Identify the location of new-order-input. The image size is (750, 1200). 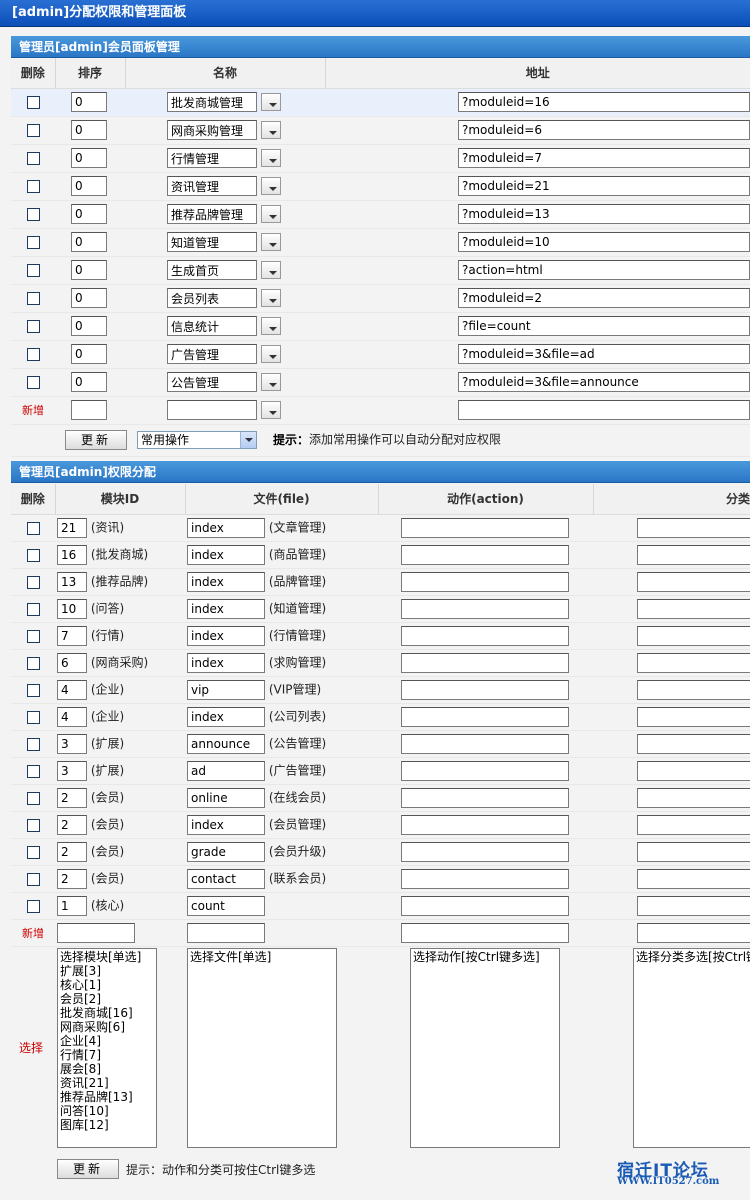
(89, 410).